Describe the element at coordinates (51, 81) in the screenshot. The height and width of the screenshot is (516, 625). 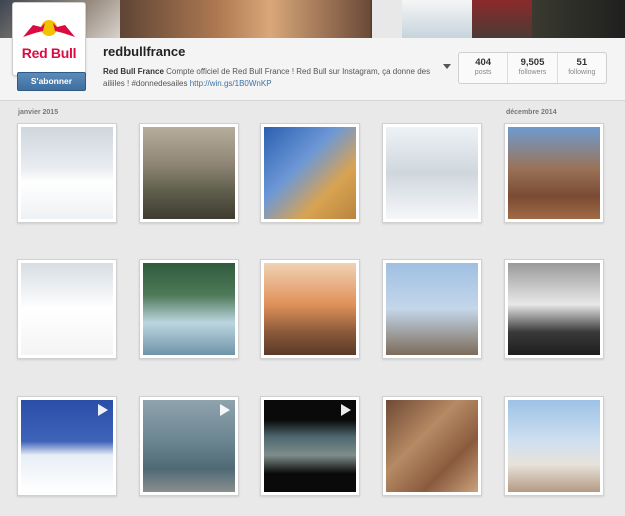
I see `follow-button: S'abonner` at that location.